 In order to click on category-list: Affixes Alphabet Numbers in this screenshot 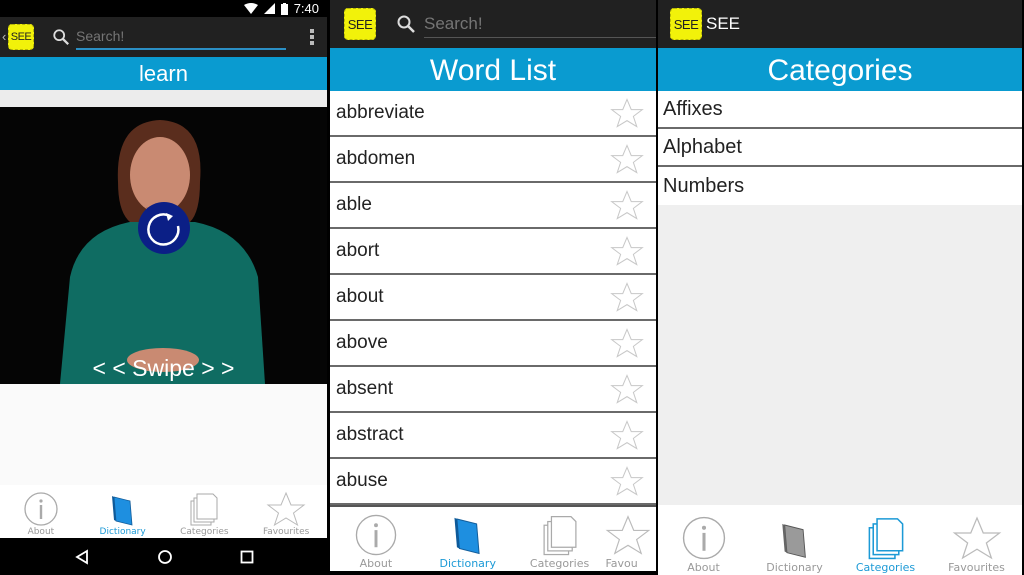, I will do `click(840, 148)`.